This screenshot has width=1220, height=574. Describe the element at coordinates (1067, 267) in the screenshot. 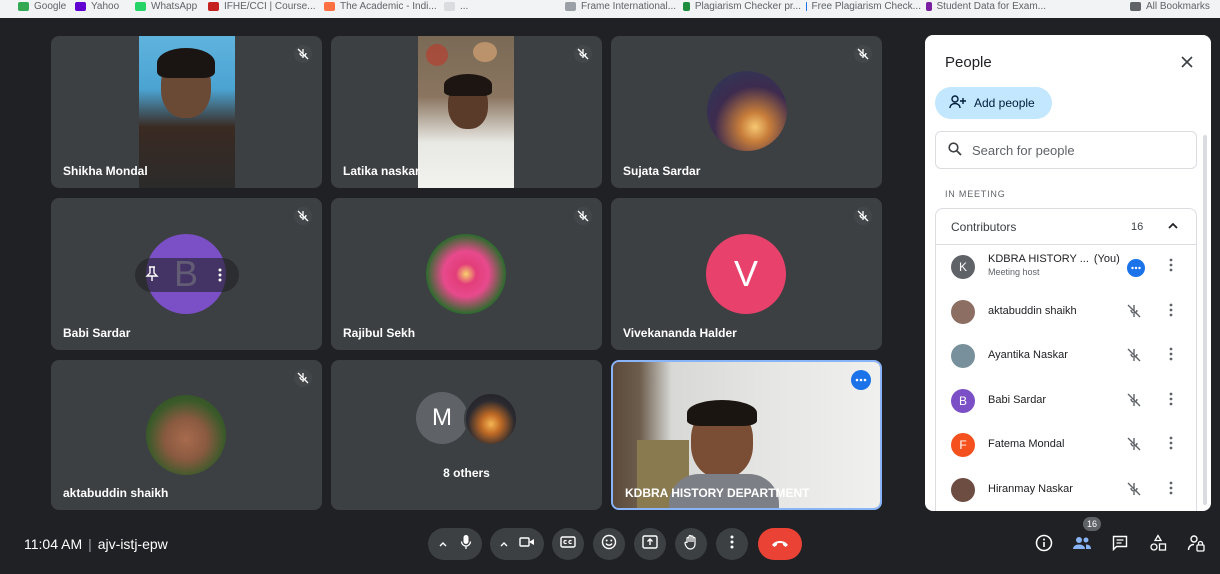

I see `participant-row: K KDBRA HISTORY ... (You) Meeting host` at that location.